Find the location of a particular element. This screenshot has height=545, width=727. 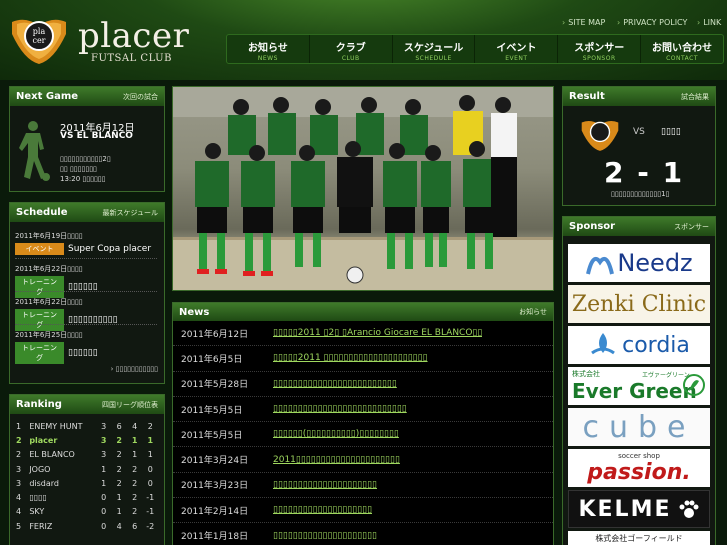

news-item: 2011年5月5日 ▯▯▯▯▯▯(▯▯▯▯▯▯▯▯▯▯)▯▯▯▯▯▯▯▯ is located at coordinates (363, 435).